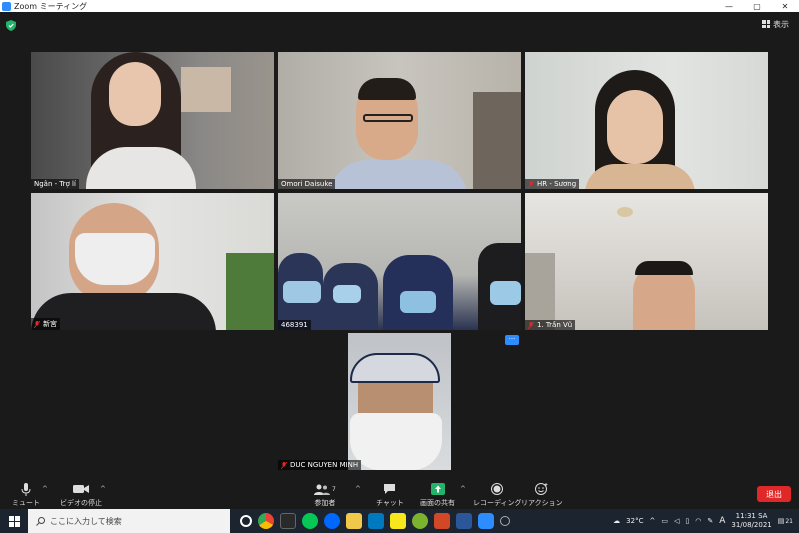  What do you see at coordinates (722, 521) in the screenshot?
I see `ime-indicator: A` at bounding box center [722, 521].